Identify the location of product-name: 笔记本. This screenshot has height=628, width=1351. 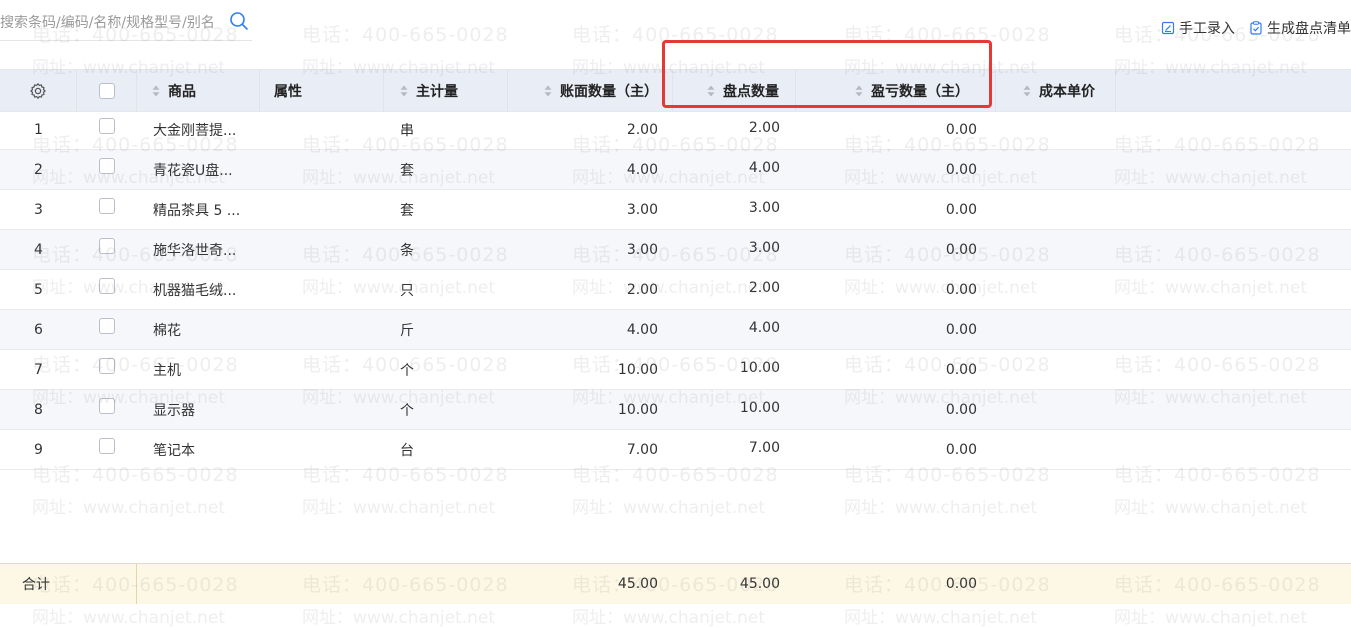
(205, 450).